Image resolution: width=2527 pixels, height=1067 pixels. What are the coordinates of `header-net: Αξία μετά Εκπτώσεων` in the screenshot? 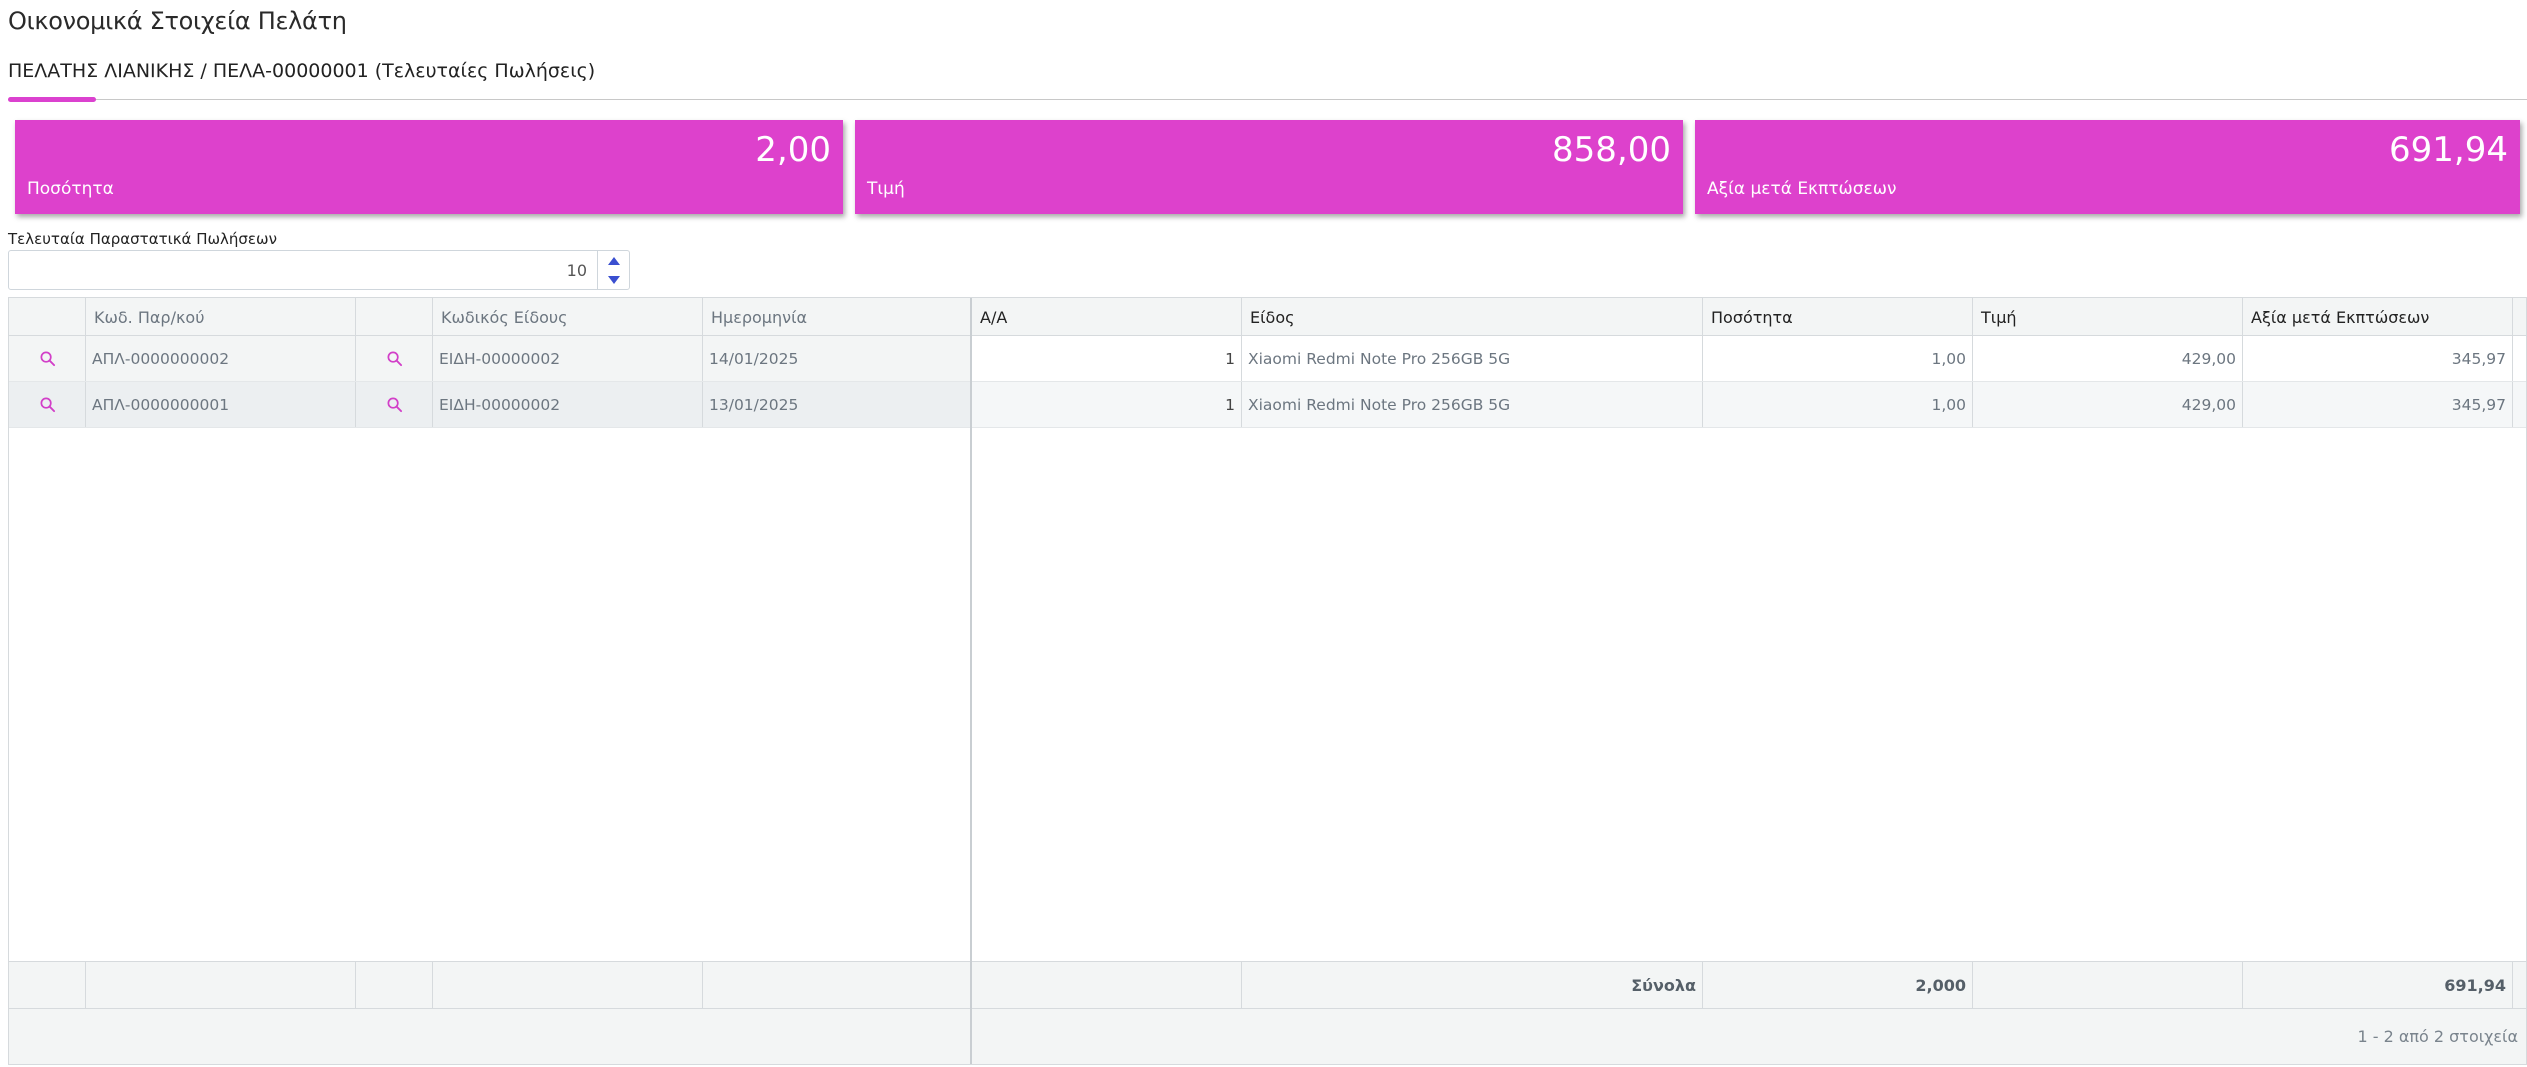 It's located at (2378, 317).